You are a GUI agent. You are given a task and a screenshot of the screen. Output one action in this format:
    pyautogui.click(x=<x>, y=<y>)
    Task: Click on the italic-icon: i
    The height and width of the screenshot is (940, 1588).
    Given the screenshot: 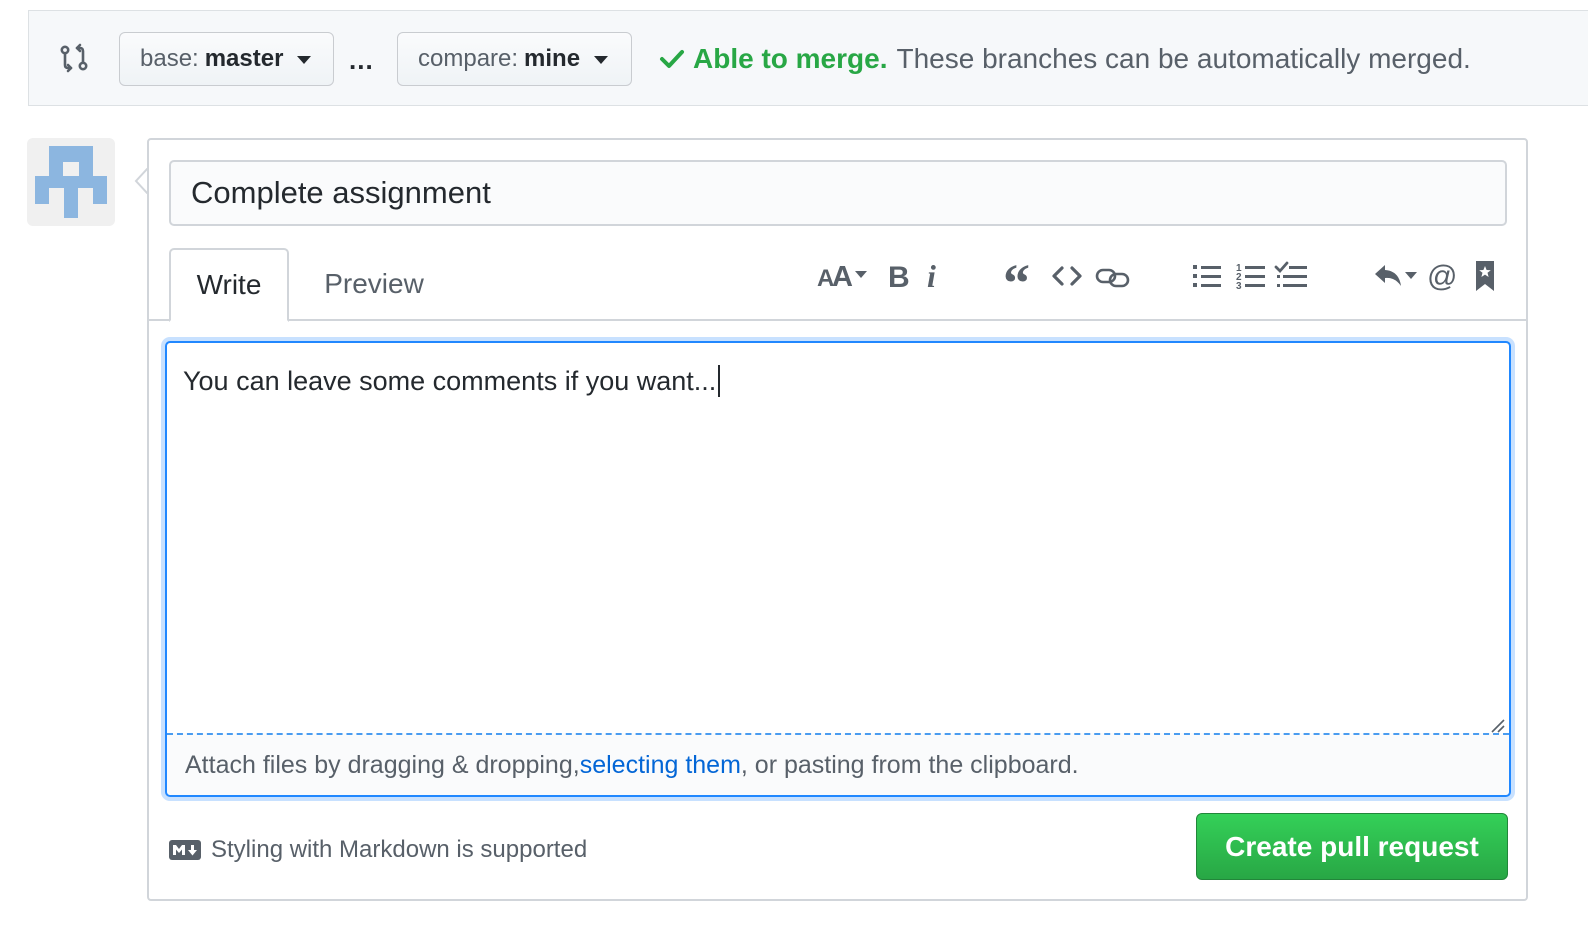 What is the action you would take?
    pyautogui.click(x=934, y=276)
    